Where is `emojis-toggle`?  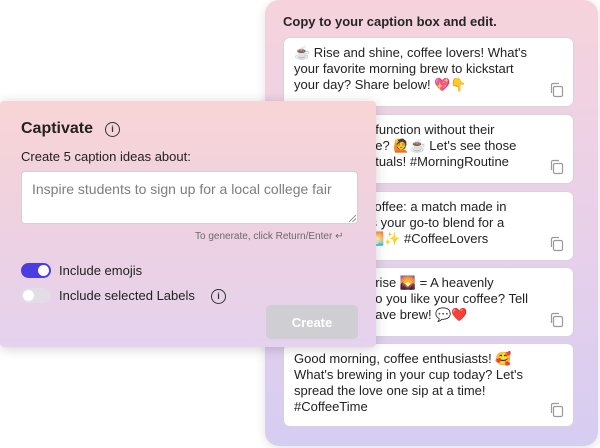 emojis-toggle is located at coordinates (36, 270).